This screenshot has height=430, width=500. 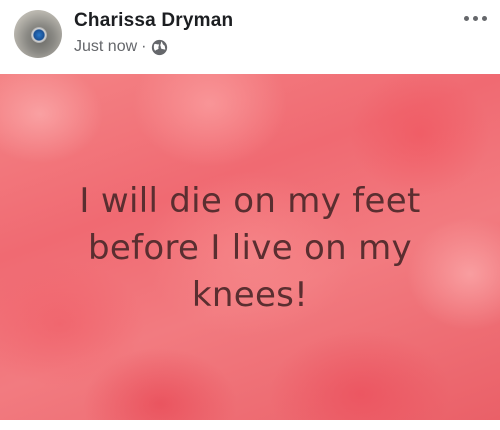 I want to click on post-meta: Just now ·, so click(x=121, y=47).